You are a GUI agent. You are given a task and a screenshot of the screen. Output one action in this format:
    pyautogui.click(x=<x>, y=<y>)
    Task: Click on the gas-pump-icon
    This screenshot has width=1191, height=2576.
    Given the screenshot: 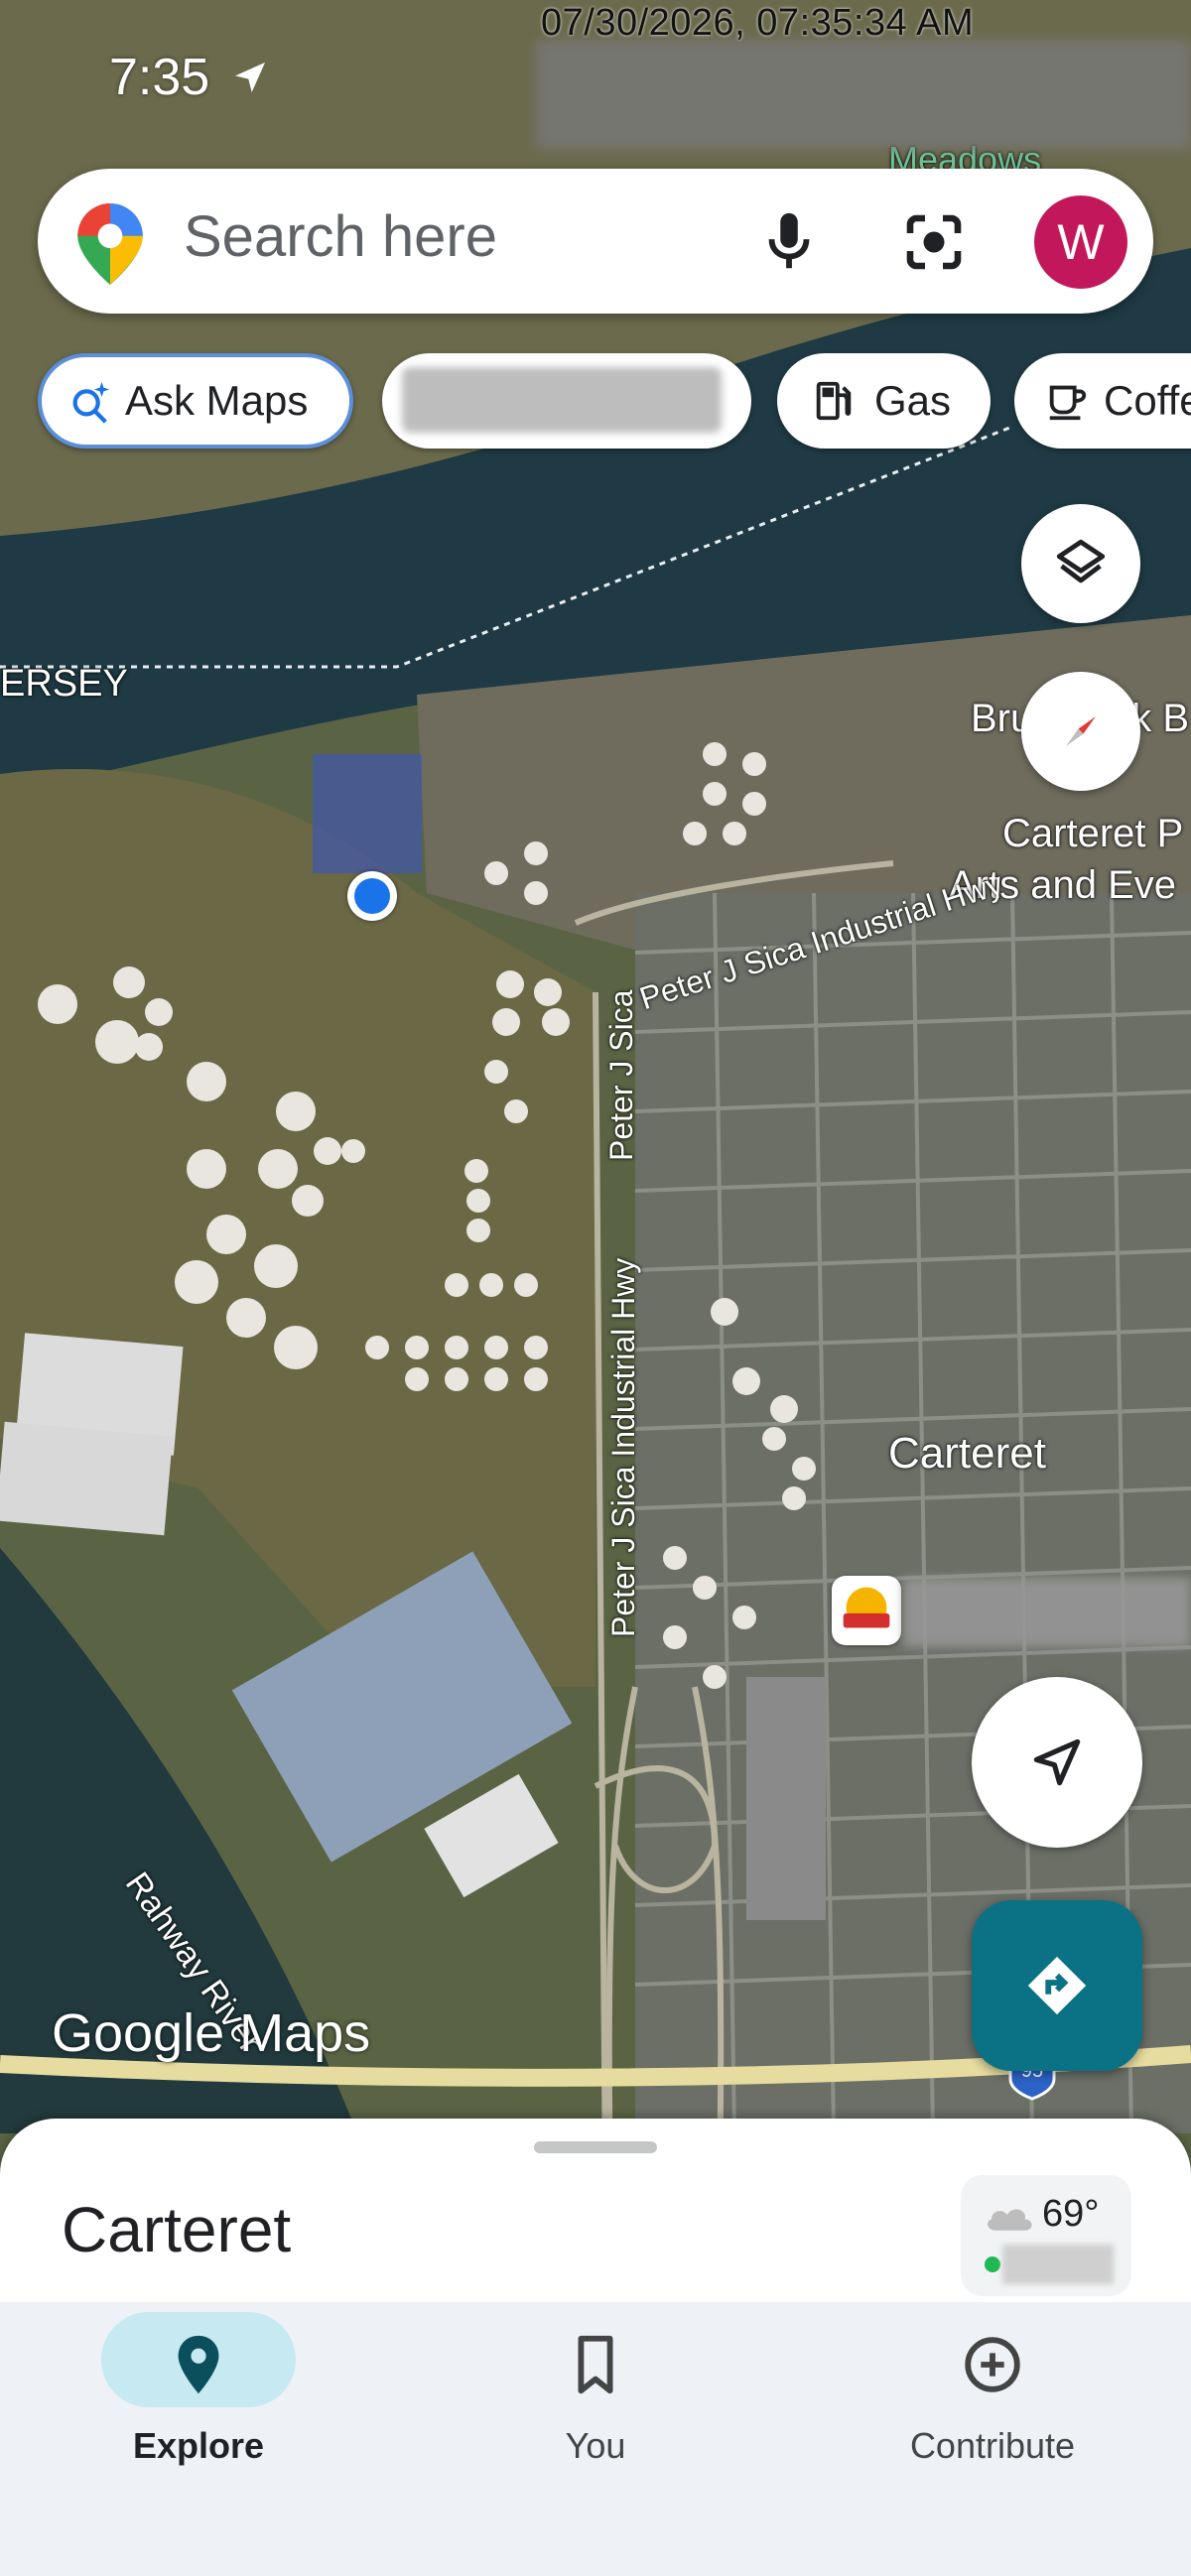 What is the action you would take?
    pyautogui.click(x=834, y=401)
    